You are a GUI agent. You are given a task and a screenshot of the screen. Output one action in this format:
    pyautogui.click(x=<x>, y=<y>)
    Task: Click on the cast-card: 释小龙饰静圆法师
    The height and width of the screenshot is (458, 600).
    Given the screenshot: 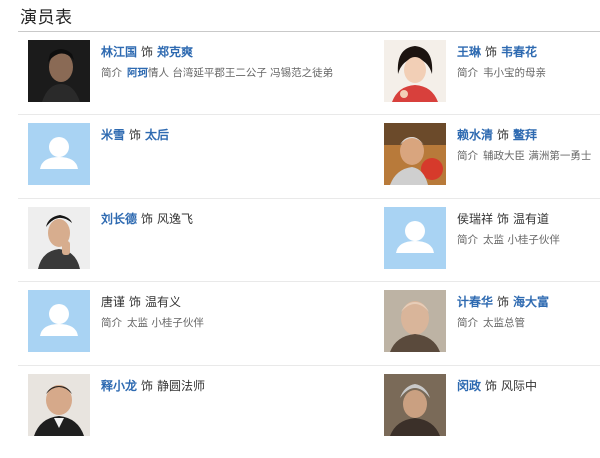 What is the action you would take?
    pyautogui.click(x=153, y=405)
    